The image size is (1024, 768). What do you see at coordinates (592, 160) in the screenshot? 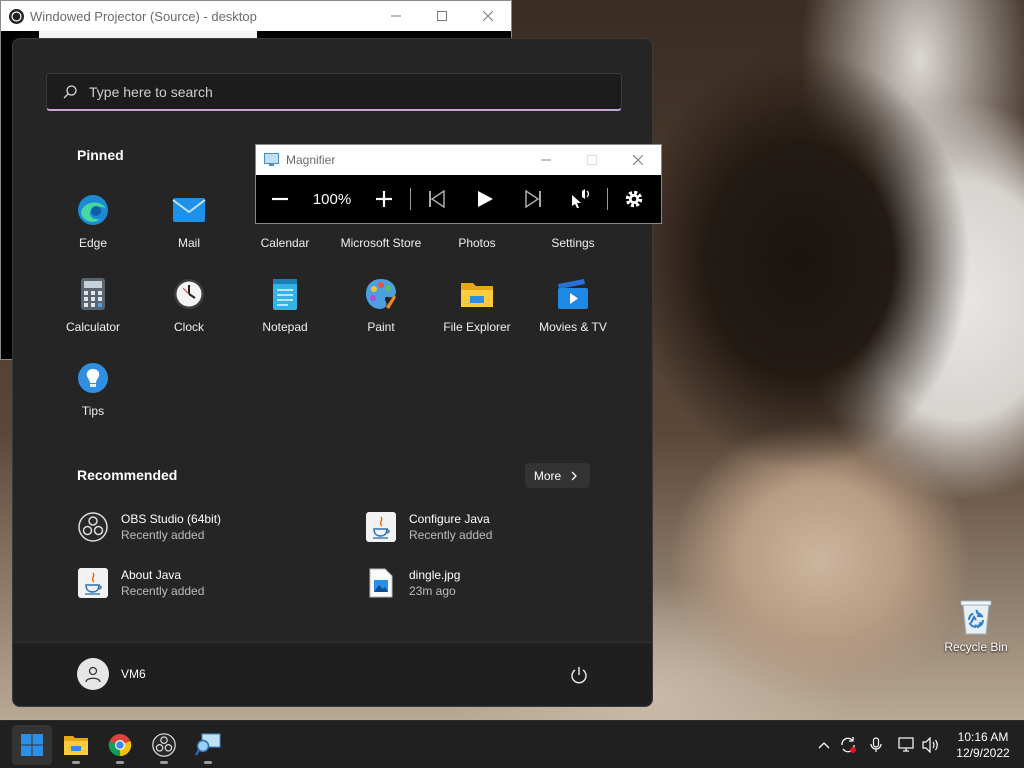
I see `magnifier-maximize-button` at bounding box center [592, 160].